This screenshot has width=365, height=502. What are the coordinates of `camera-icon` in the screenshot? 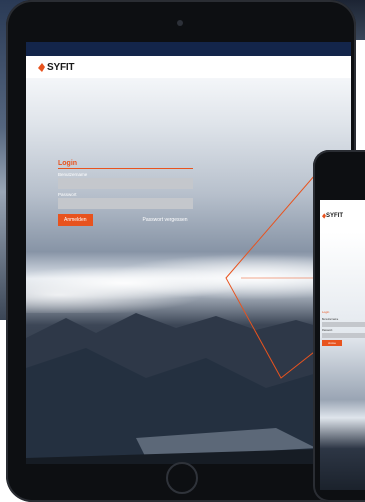 It's located at (180, 23).